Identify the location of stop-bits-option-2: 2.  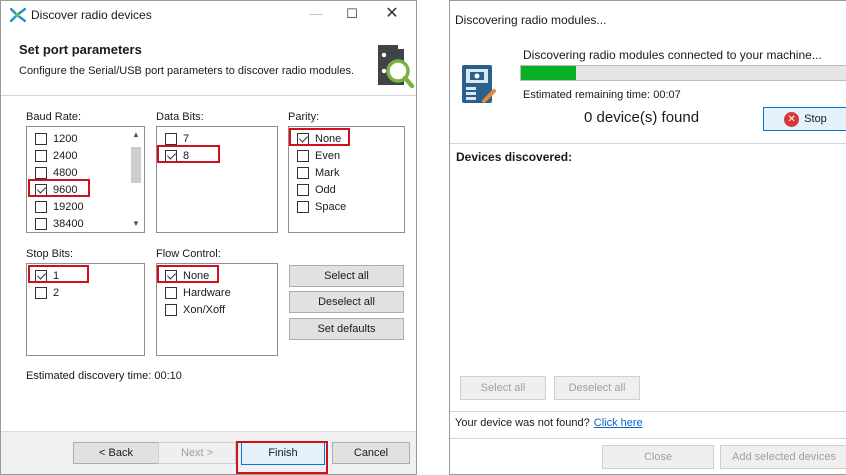
(47, 293).